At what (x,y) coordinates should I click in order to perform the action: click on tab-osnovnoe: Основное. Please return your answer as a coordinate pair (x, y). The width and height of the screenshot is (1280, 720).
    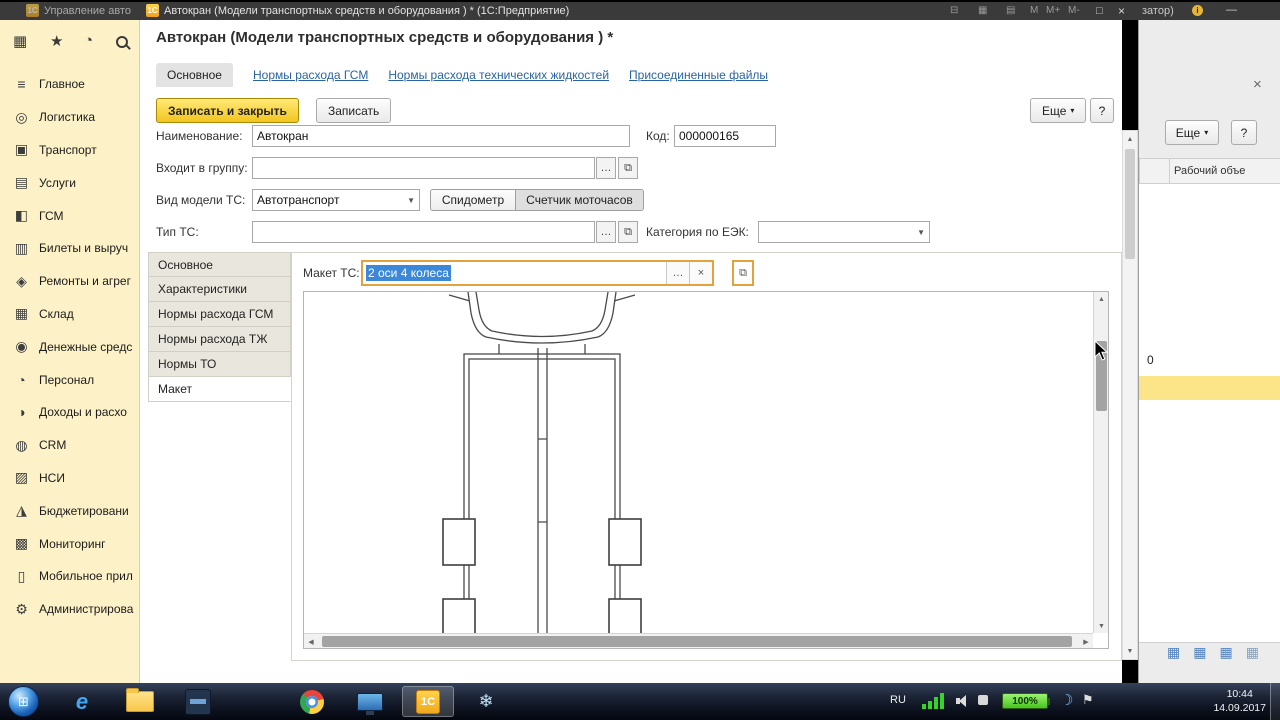
    Looking at the image, I should click on (194, 75).